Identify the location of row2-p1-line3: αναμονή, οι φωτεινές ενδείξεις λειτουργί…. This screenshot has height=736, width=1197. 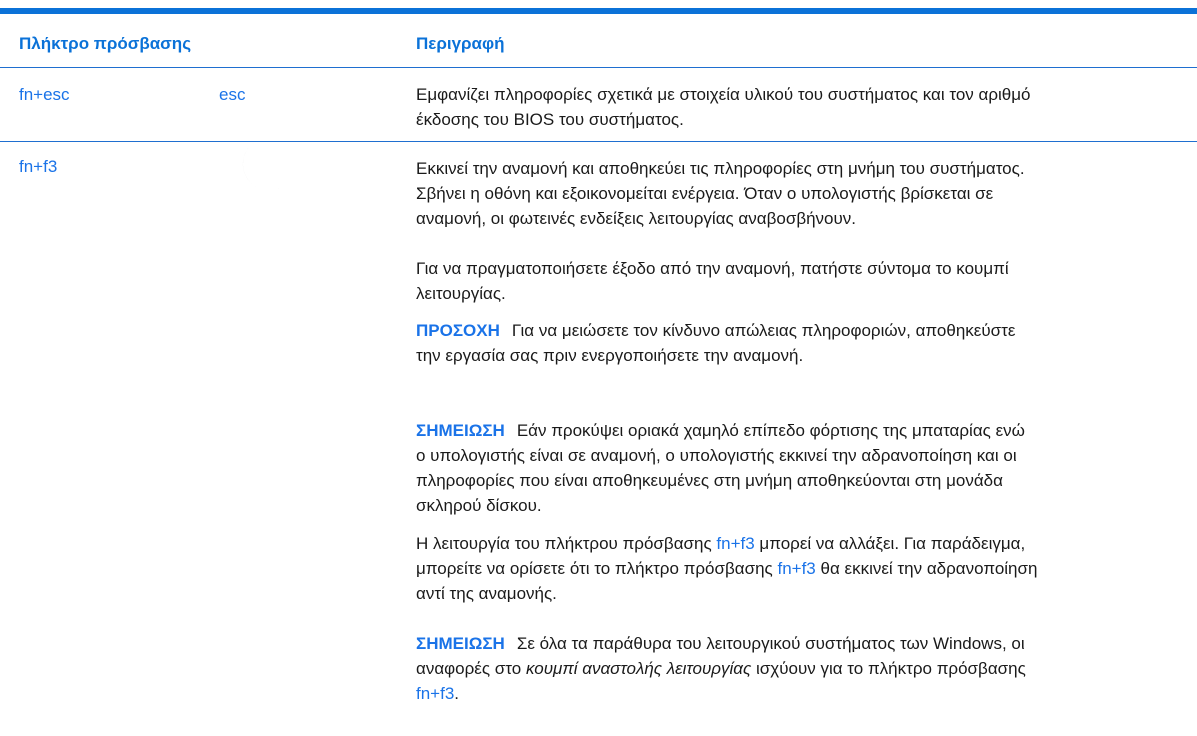
(636, 218).